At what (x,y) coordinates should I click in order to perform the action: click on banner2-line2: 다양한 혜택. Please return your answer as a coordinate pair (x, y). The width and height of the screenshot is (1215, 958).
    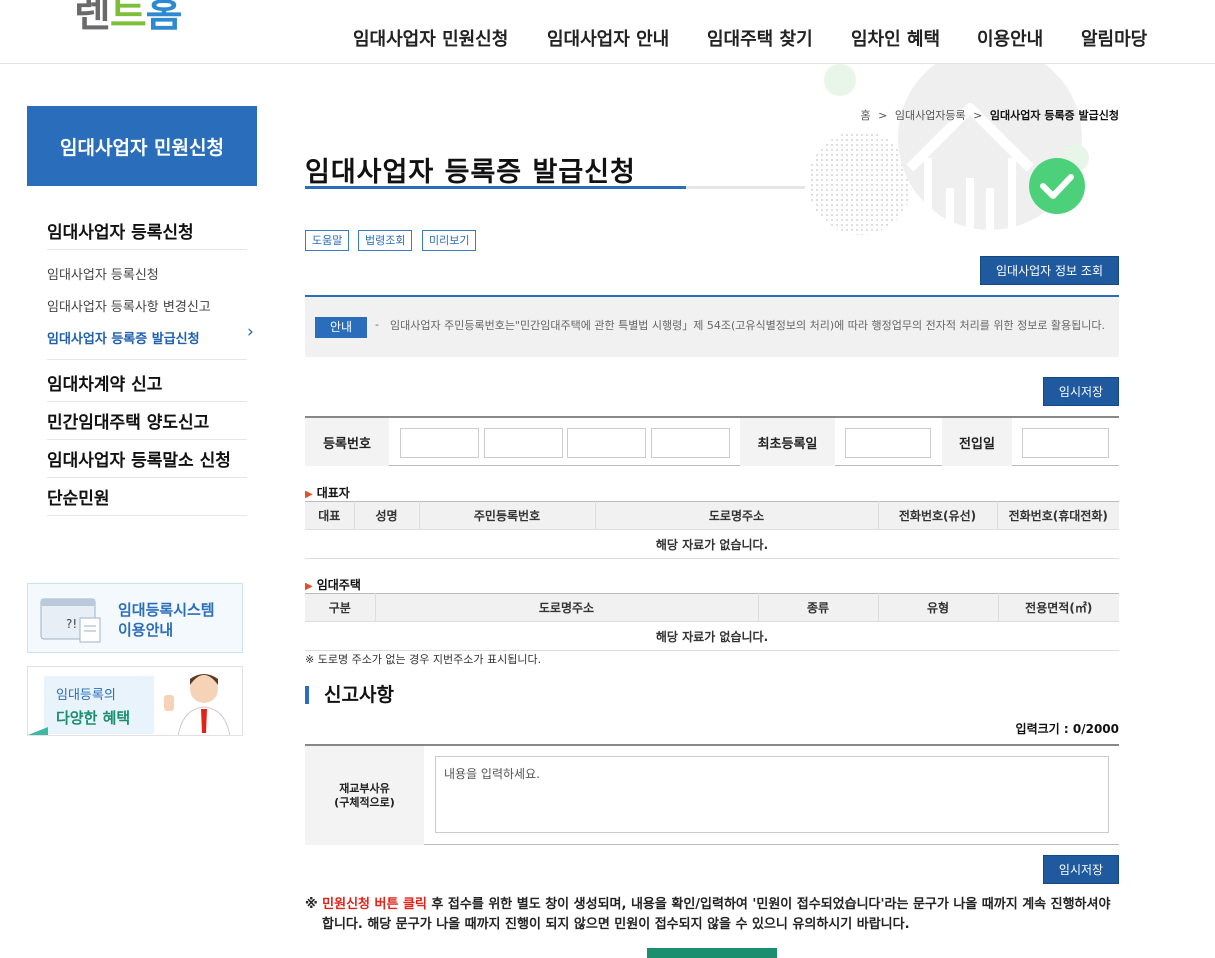
    Looking at the image, I should click on (93, 718).